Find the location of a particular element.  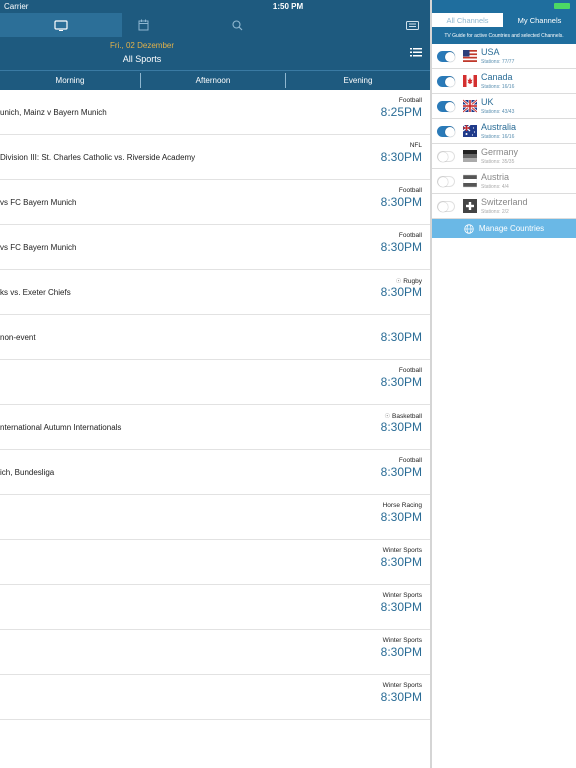

morning-button: Morning is located at coordinates (70, 80).